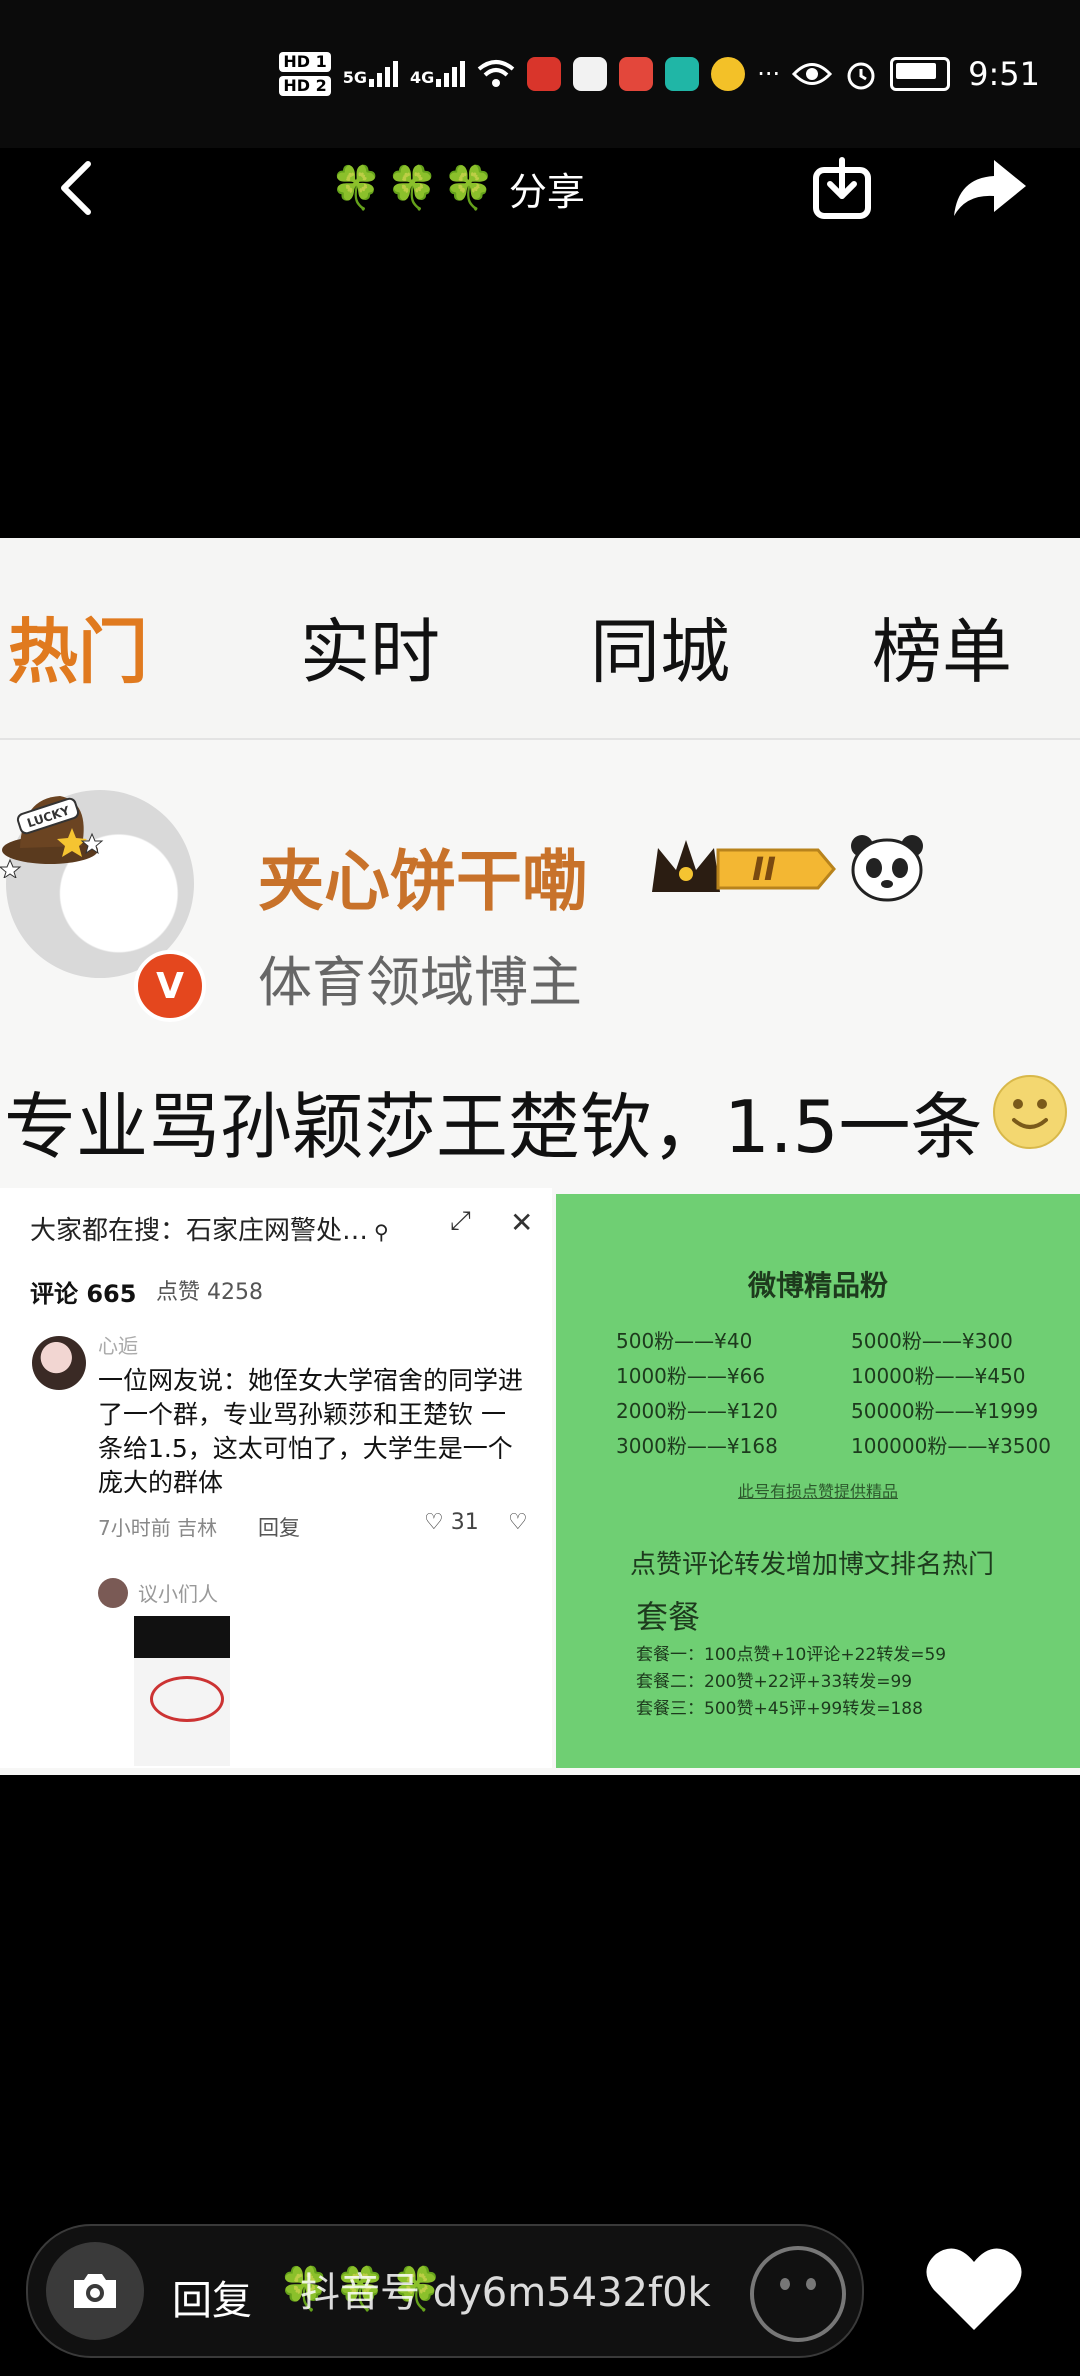 Image resolution: width=1080 pixels, height=2376 pixels. I want to click on package-item: 套餐一：100点赞+10评论+22转发=59, so click(791, 1655).